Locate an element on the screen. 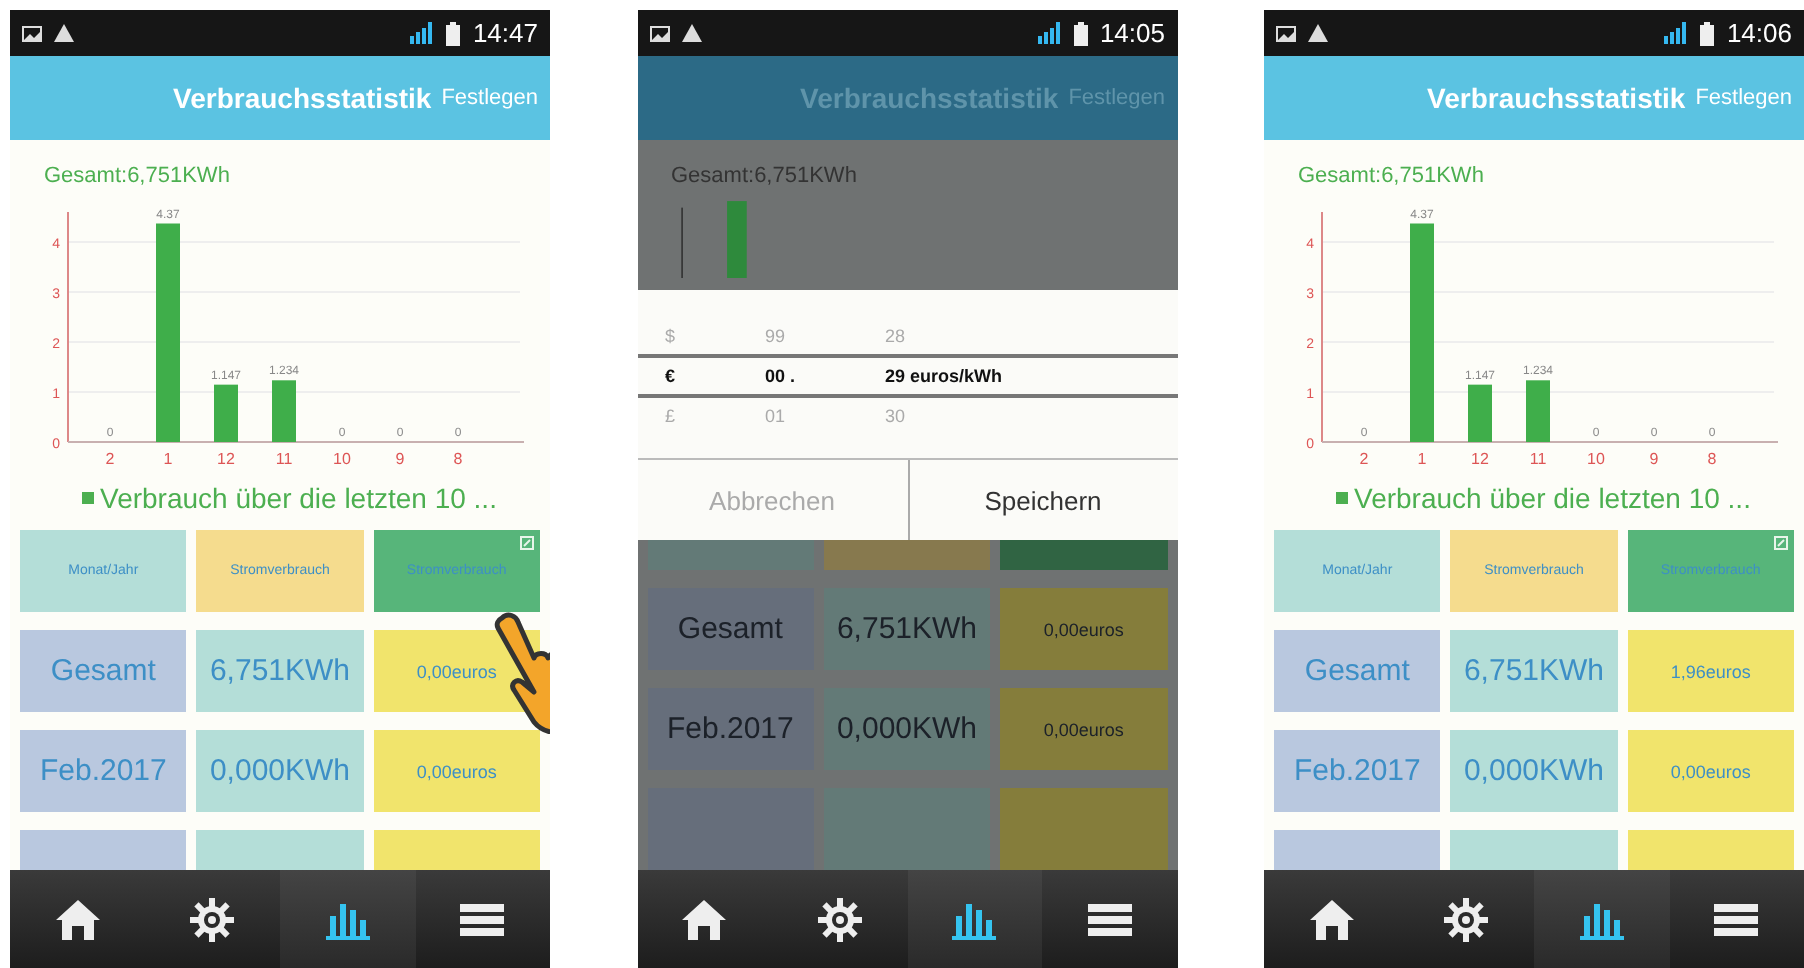 The width and height of the screenshot is (1804, 968). clock: 14:06 is located at coordinates (1759, 33).